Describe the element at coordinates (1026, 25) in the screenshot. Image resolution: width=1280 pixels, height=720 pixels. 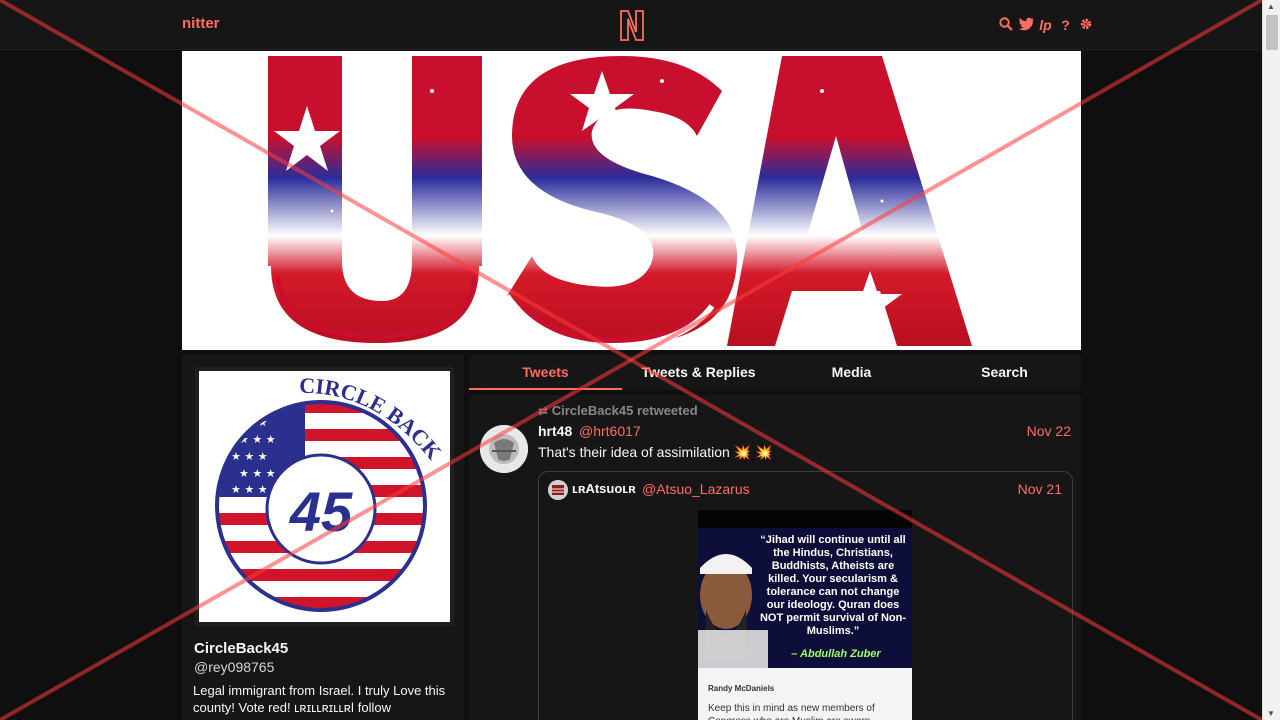
I see `twitter-icon` at that location.